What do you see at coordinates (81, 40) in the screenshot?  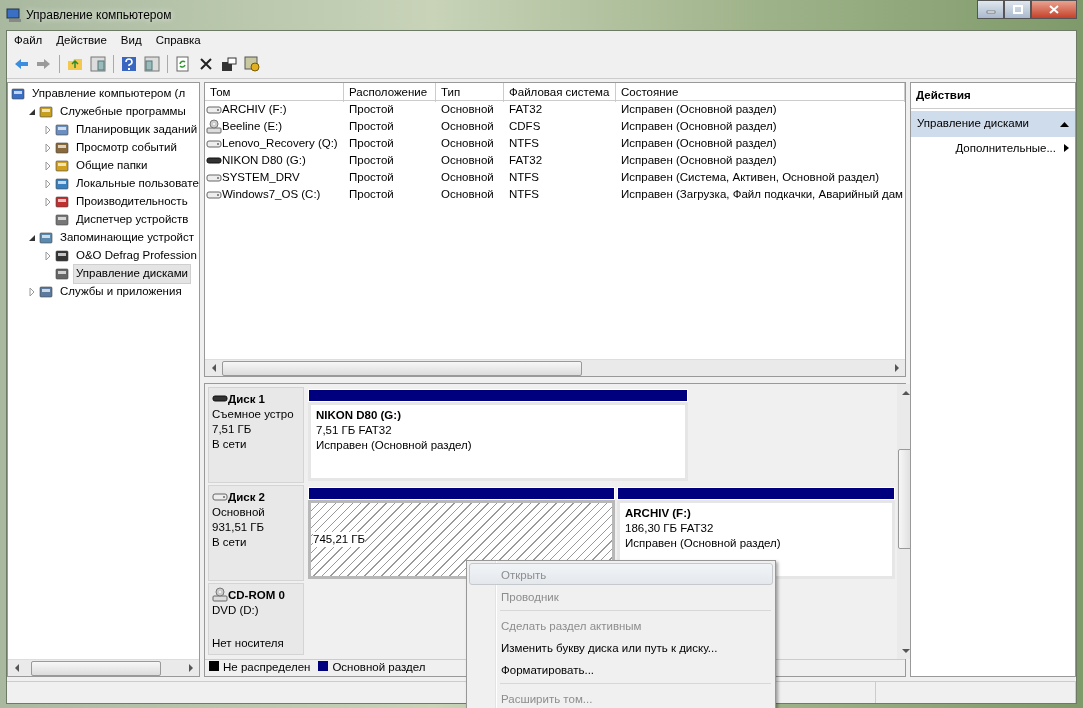 I see `menu-item: Действие` at bounding box center [81, 40].